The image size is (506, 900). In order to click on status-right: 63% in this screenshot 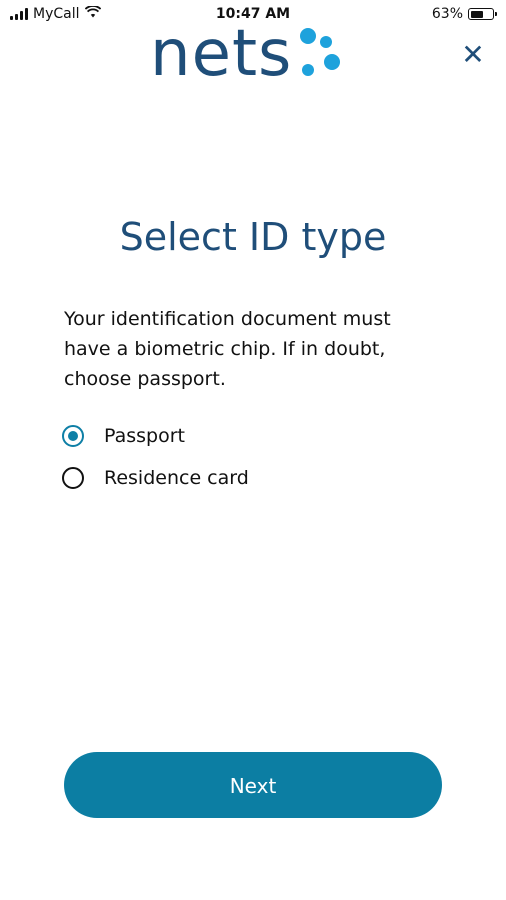, I will do `click(464, 14)`.